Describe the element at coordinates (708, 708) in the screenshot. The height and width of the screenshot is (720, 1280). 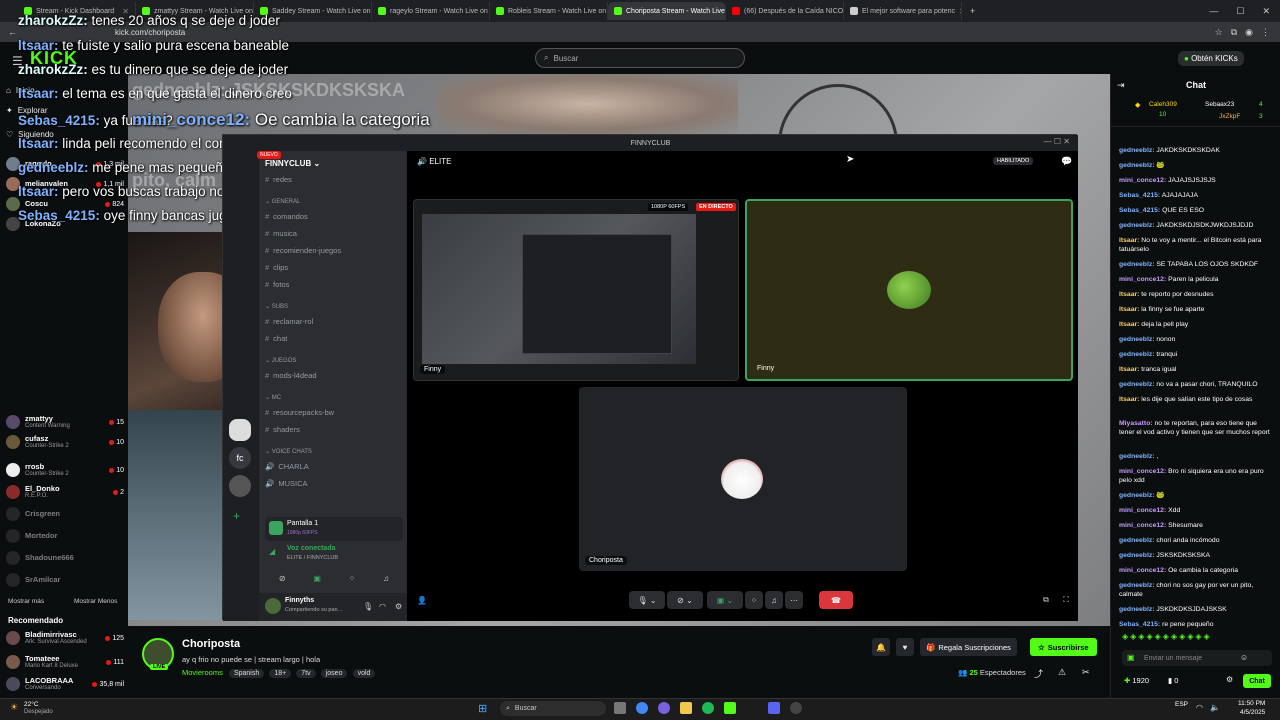
I see `spotify-icon` at that location.